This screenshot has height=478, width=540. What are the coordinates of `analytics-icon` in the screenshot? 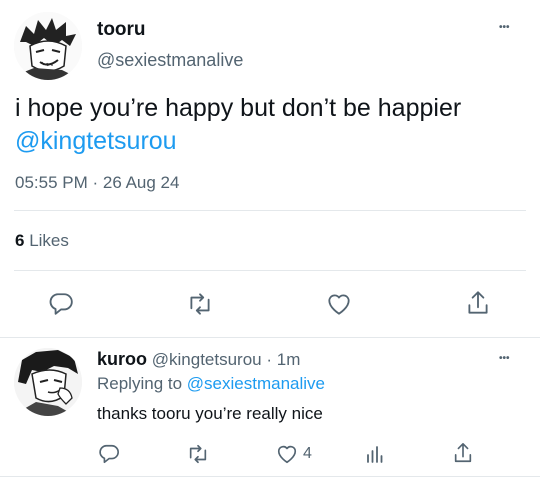 It's located at (375, 454).